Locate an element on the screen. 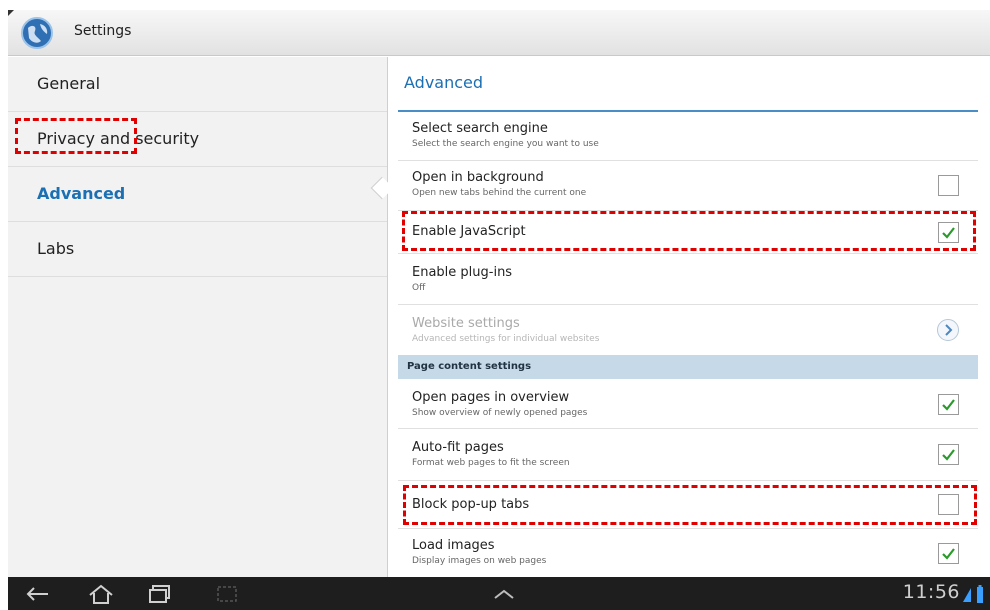 The image size is (990, 610). setting-title: Open in background is located at coordinates (478, 177).